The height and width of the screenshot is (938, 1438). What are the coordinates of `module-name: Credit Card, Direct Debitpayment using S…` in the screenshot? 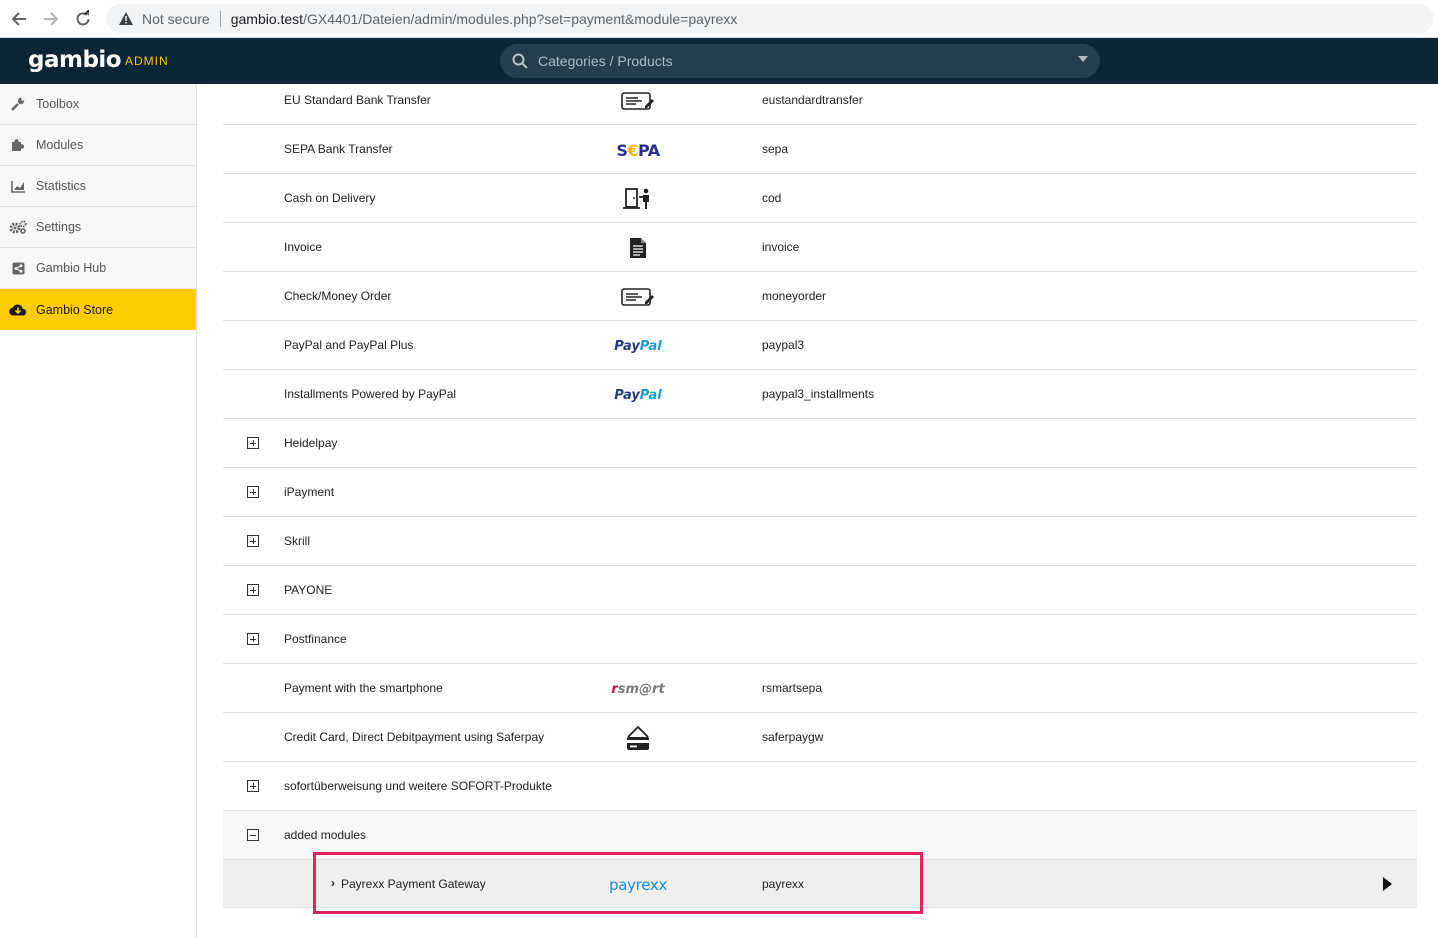 It's located at (414, 737).